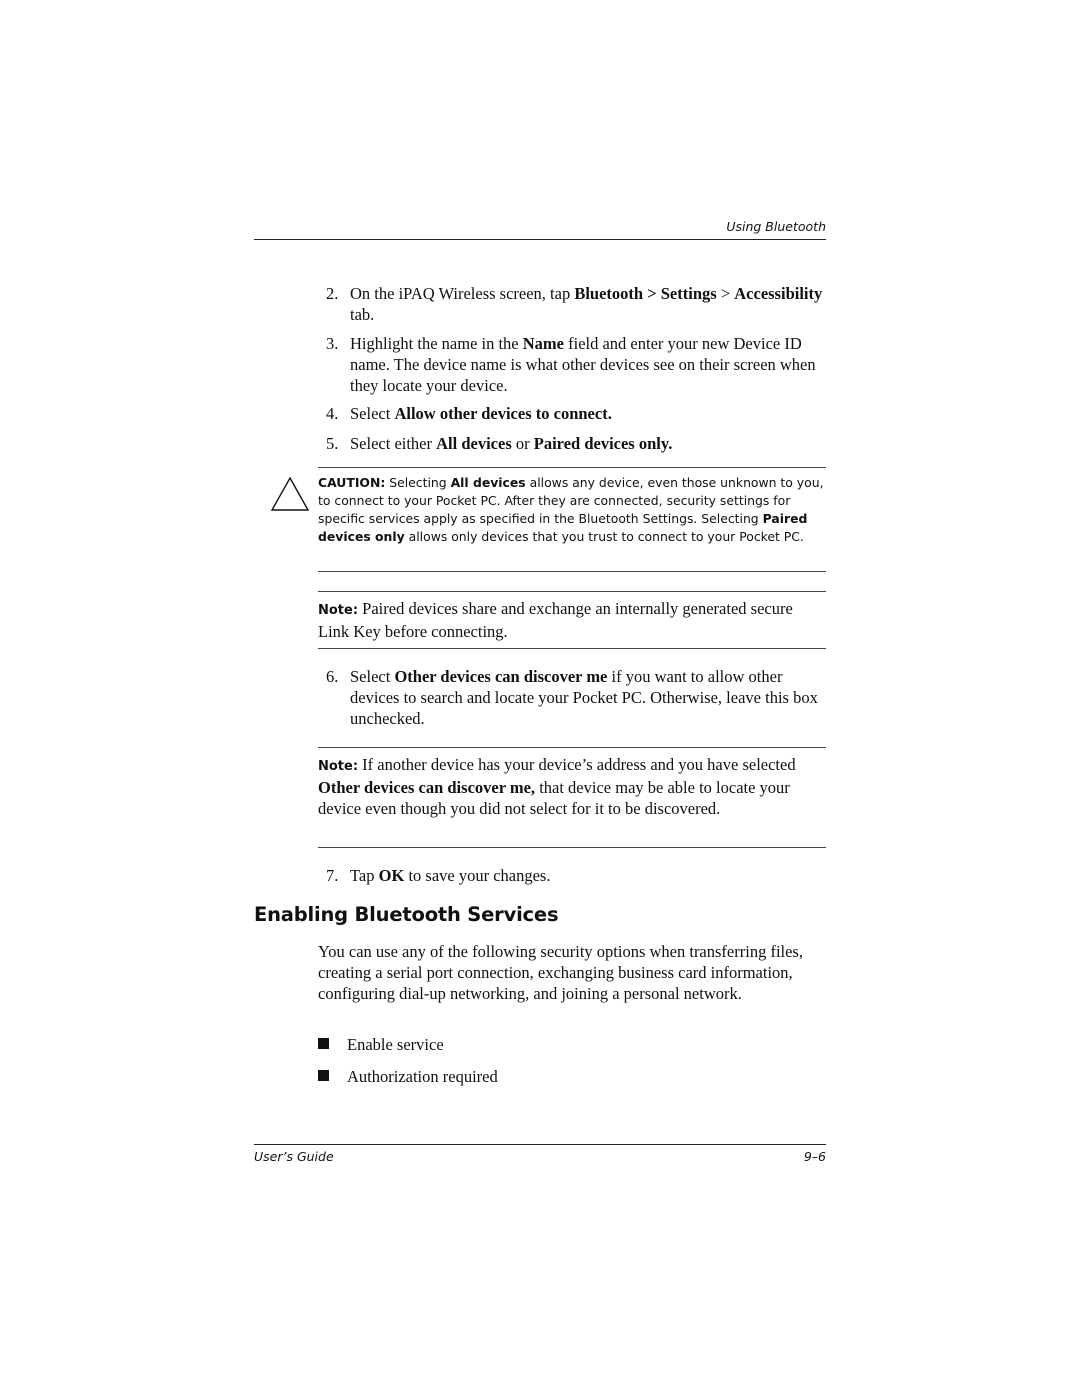 The image size is (1080, 1397). Describe the element at coordinates (572, 747) in the screenshot. I see `note2-top-rule` at that location.